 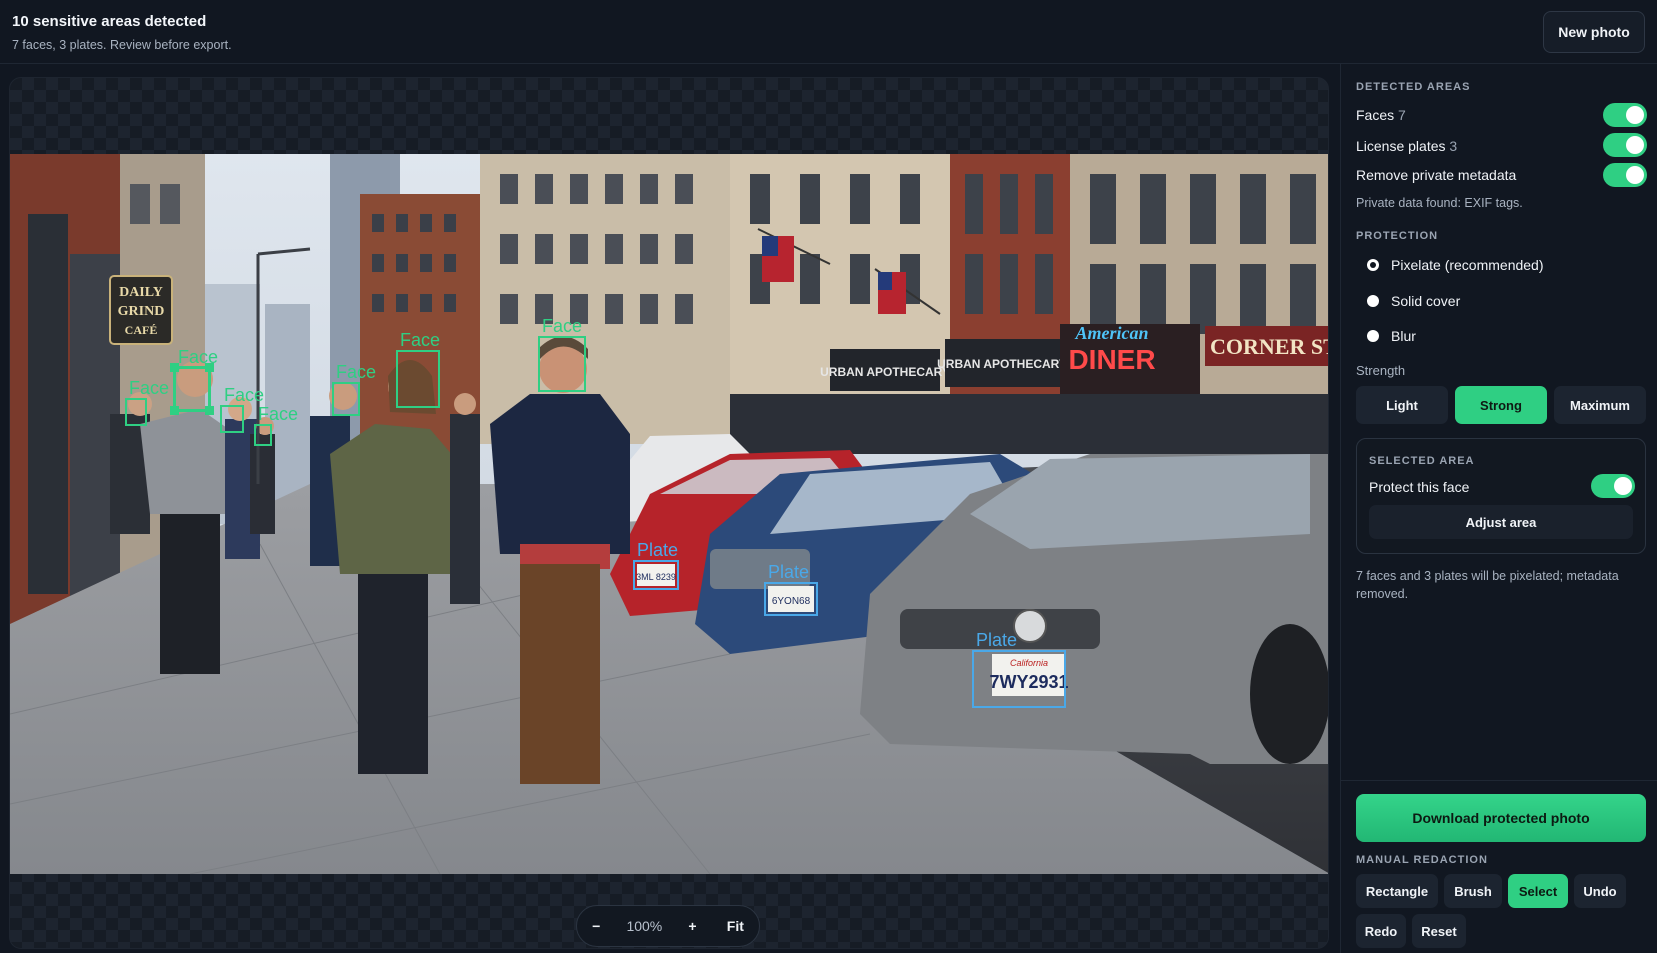 What do you see at coordinates (1422, 461) in the screenshot?
I see `selected-area-heading: SELECTED AREA` at bounding box center [1422, 461].